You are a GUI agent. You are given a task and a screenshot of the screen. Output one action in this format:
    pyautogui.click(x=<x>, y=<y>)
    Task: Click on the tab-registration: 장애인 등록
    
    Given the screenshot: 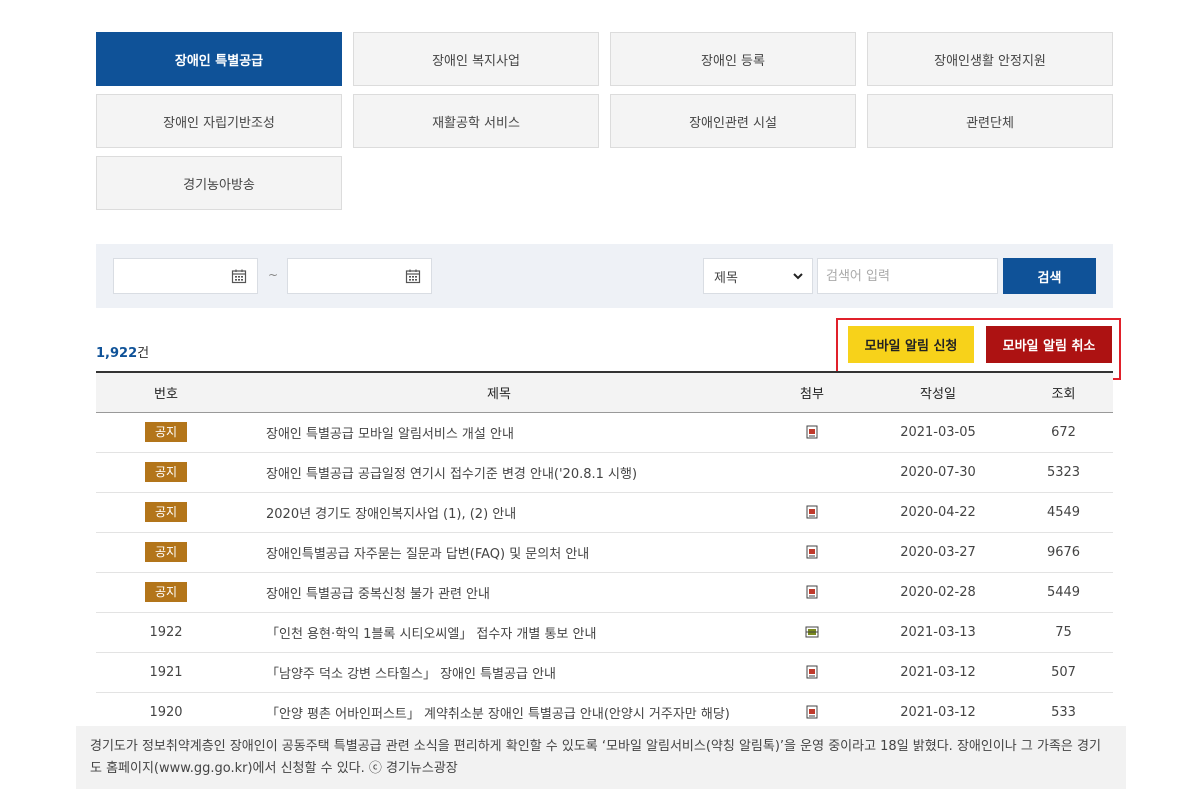 What is the action you would take?
    pyautogui.click(x=733, y=59)
    